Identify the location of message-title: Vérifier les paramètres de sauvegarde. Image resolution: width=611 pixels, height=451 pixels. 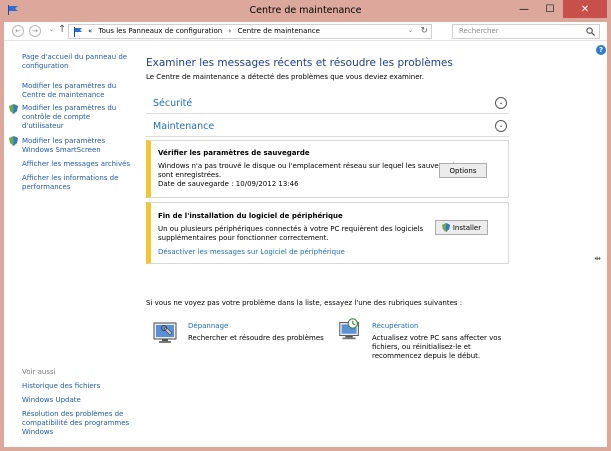
(234, 153).